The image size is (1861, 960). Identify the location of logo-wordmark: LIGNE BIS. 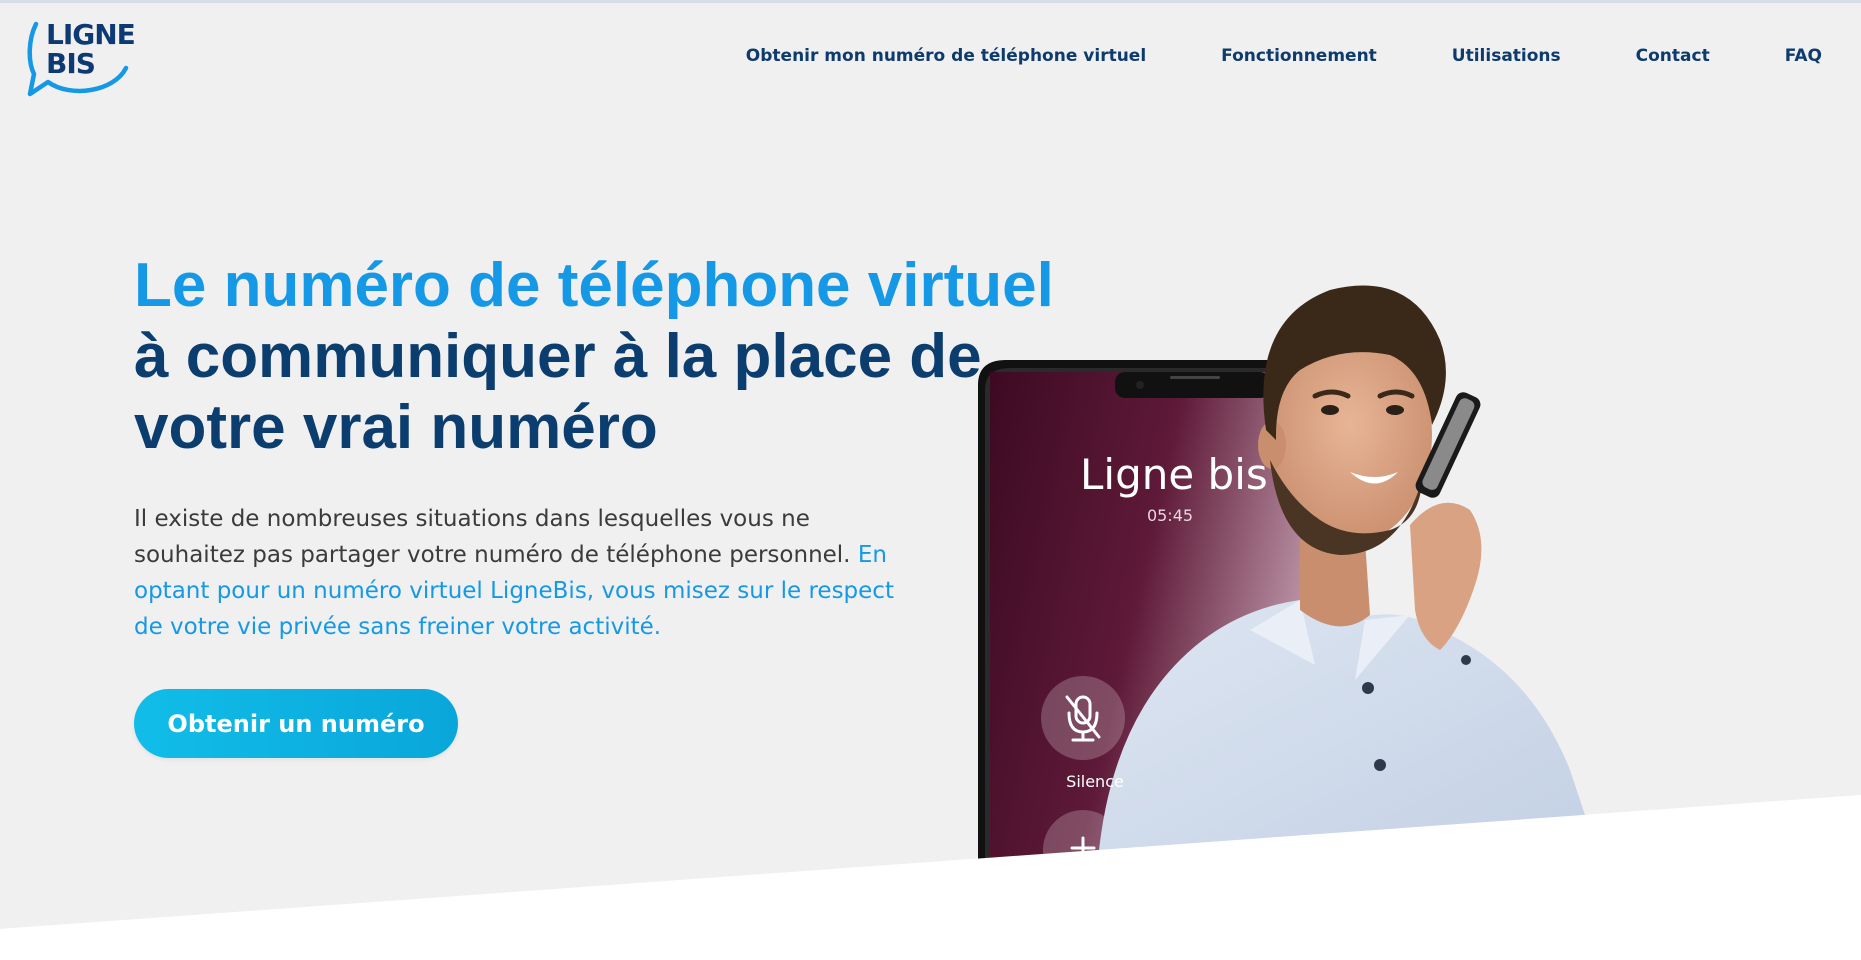
(91, 49).